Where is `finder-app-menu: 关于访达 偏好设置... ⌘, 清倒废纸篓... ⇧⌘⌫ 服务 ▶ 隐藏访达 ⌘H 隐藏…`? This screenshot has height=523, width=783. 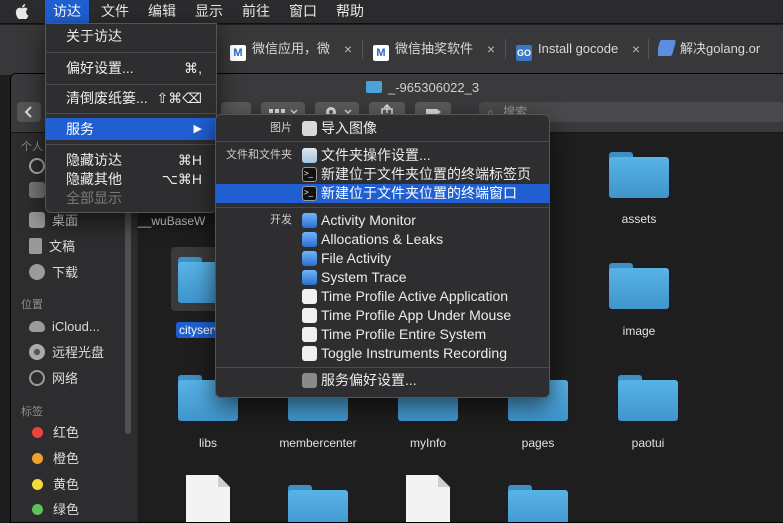
finder-app-menu: 关于访达 偏好设置... ⌘, 清倒废纸篓... ⇧⌘⌫ 服务 ▶ 隐藏访达 ⌘H 隐藏… is located at coordinates (131, 118).